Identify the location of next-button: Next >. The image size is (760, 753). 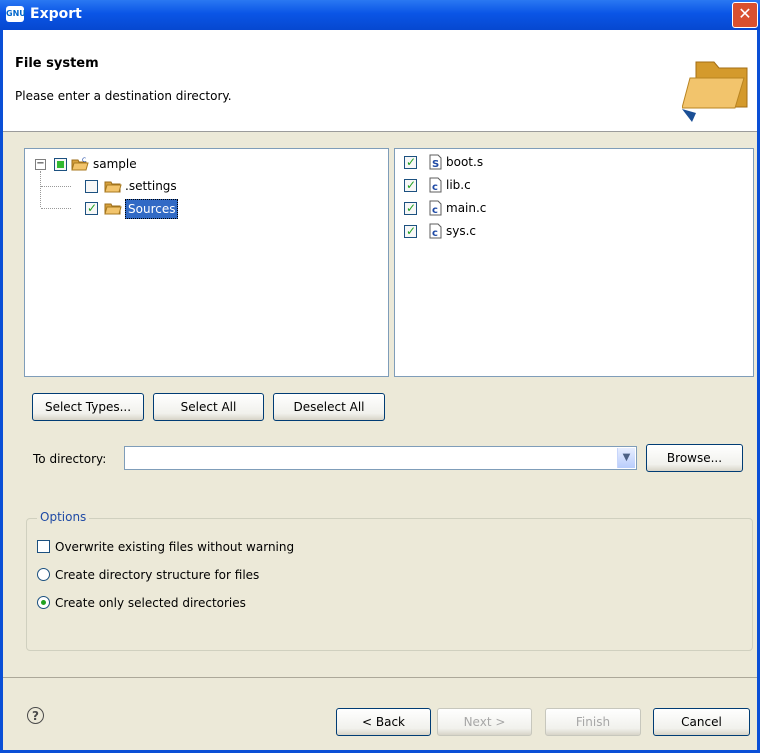
(484, 722).